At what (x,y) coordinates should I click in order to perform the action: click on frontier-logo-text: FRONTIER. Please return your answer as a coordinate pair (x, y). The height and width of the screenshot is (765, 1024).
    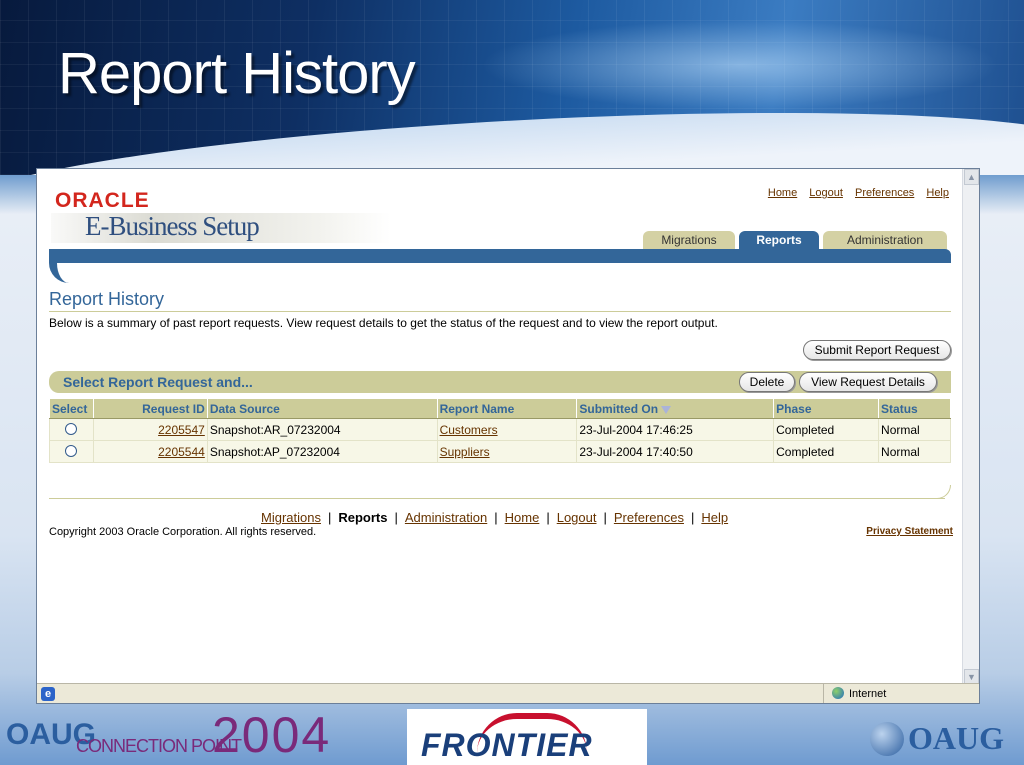
    Looking at the image, I should click on (507, 745).